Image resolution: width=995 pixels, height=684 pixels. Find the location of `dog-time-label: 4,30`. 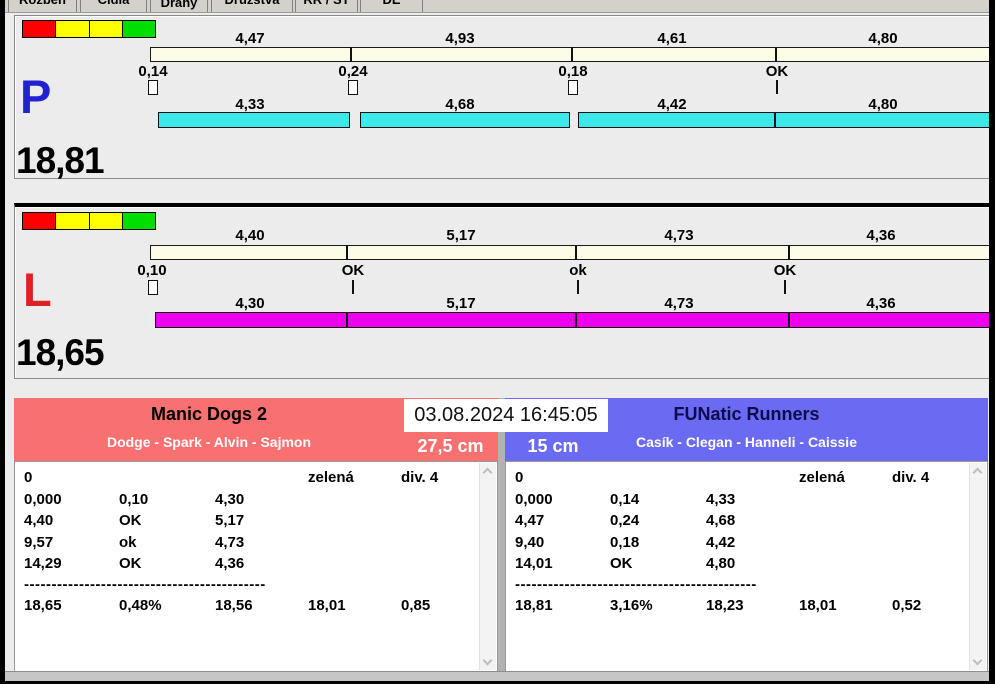

dog-time-label: 4,30 is located at coordinates (250, 303).